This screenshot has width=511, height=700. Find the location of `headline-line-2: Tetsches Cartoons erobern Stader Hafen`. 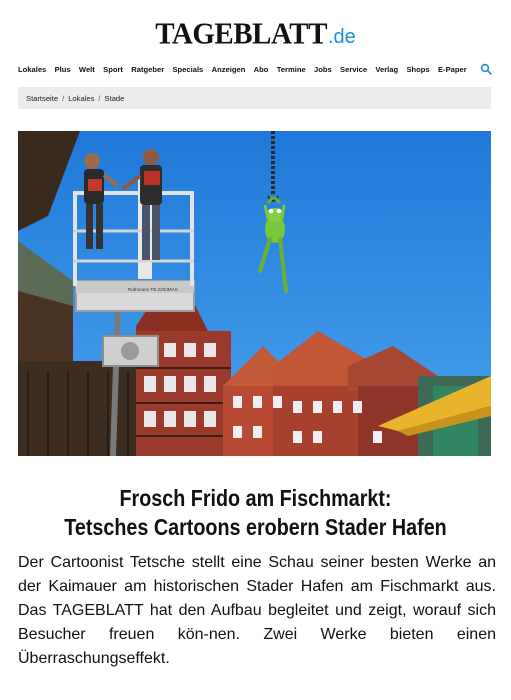

headline-line-2: Tetsches Cartoons erobern Stader Hafen is located at coordinates (255, 527).